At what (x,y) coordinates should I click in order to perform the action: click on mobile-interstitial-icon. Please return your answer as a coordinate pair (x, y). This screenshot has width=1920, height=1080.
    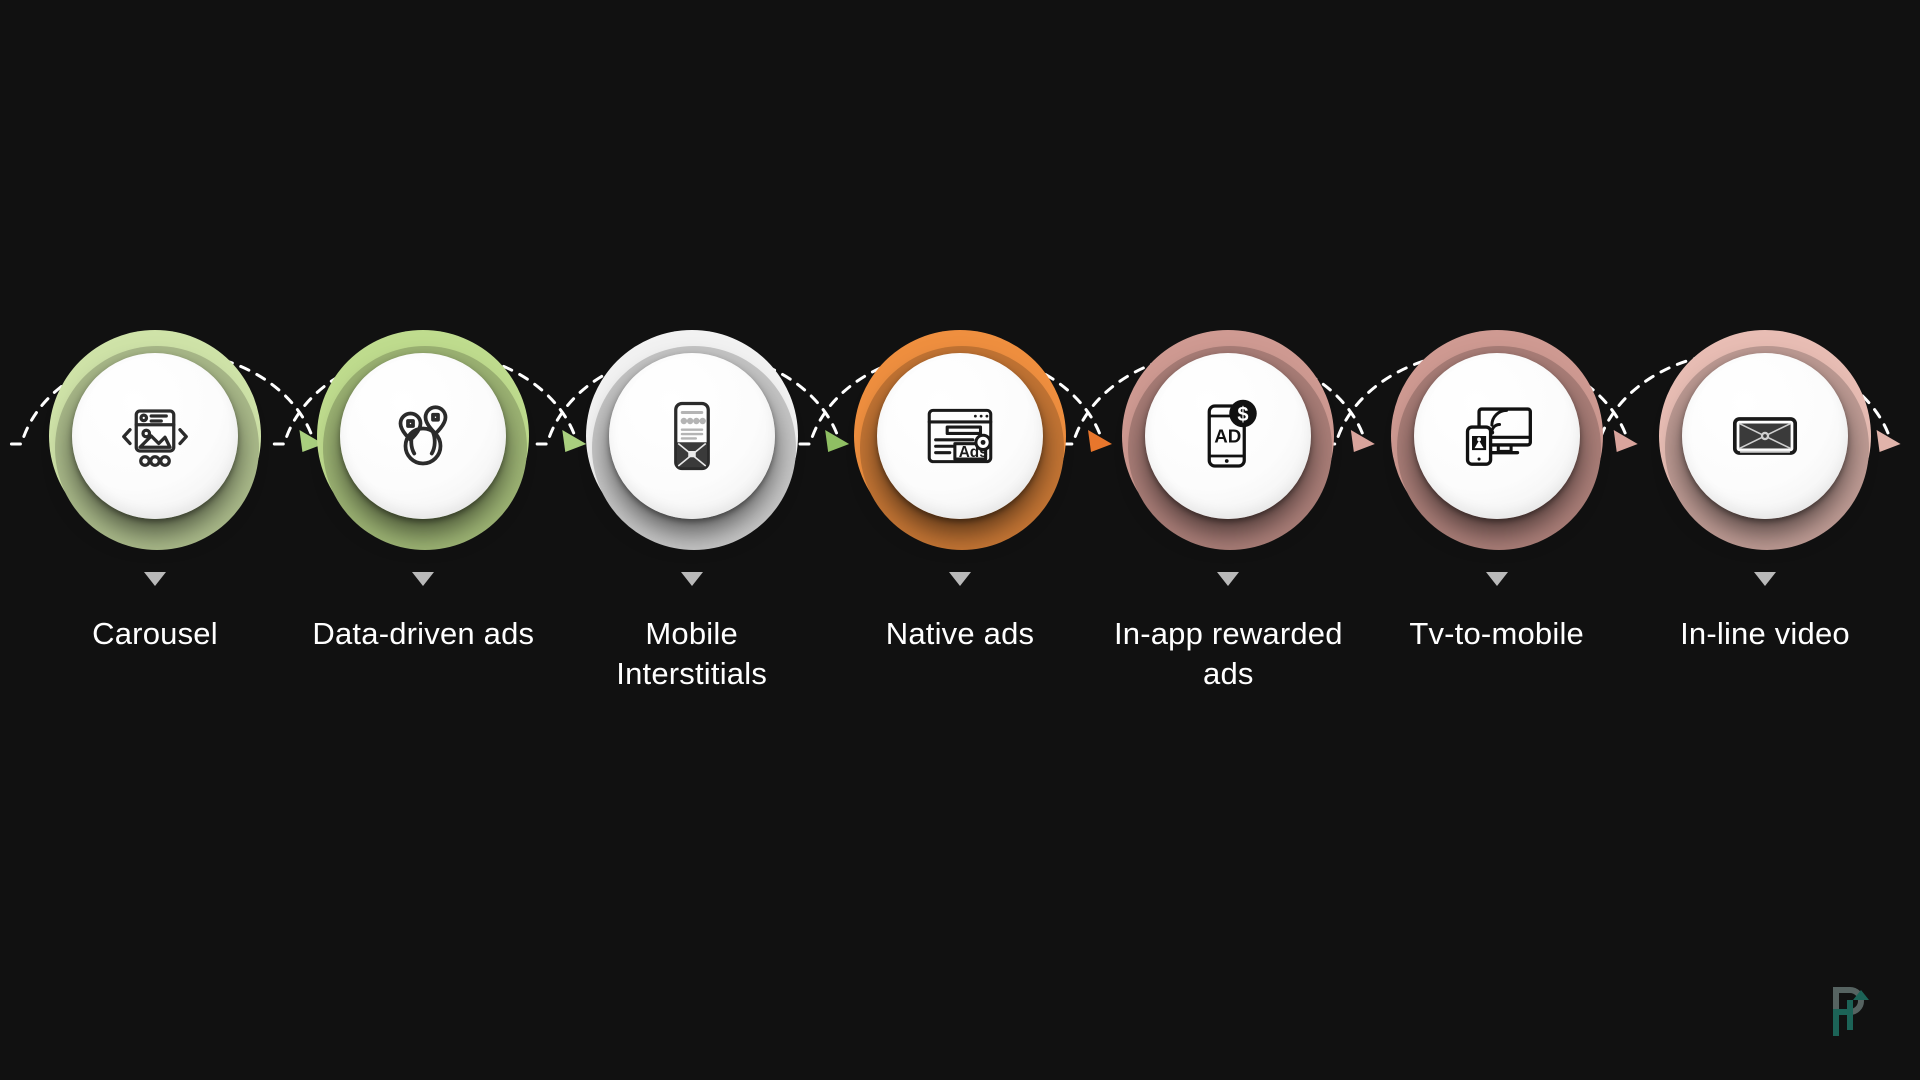
    Looking at the image, I should click on (692, 436).